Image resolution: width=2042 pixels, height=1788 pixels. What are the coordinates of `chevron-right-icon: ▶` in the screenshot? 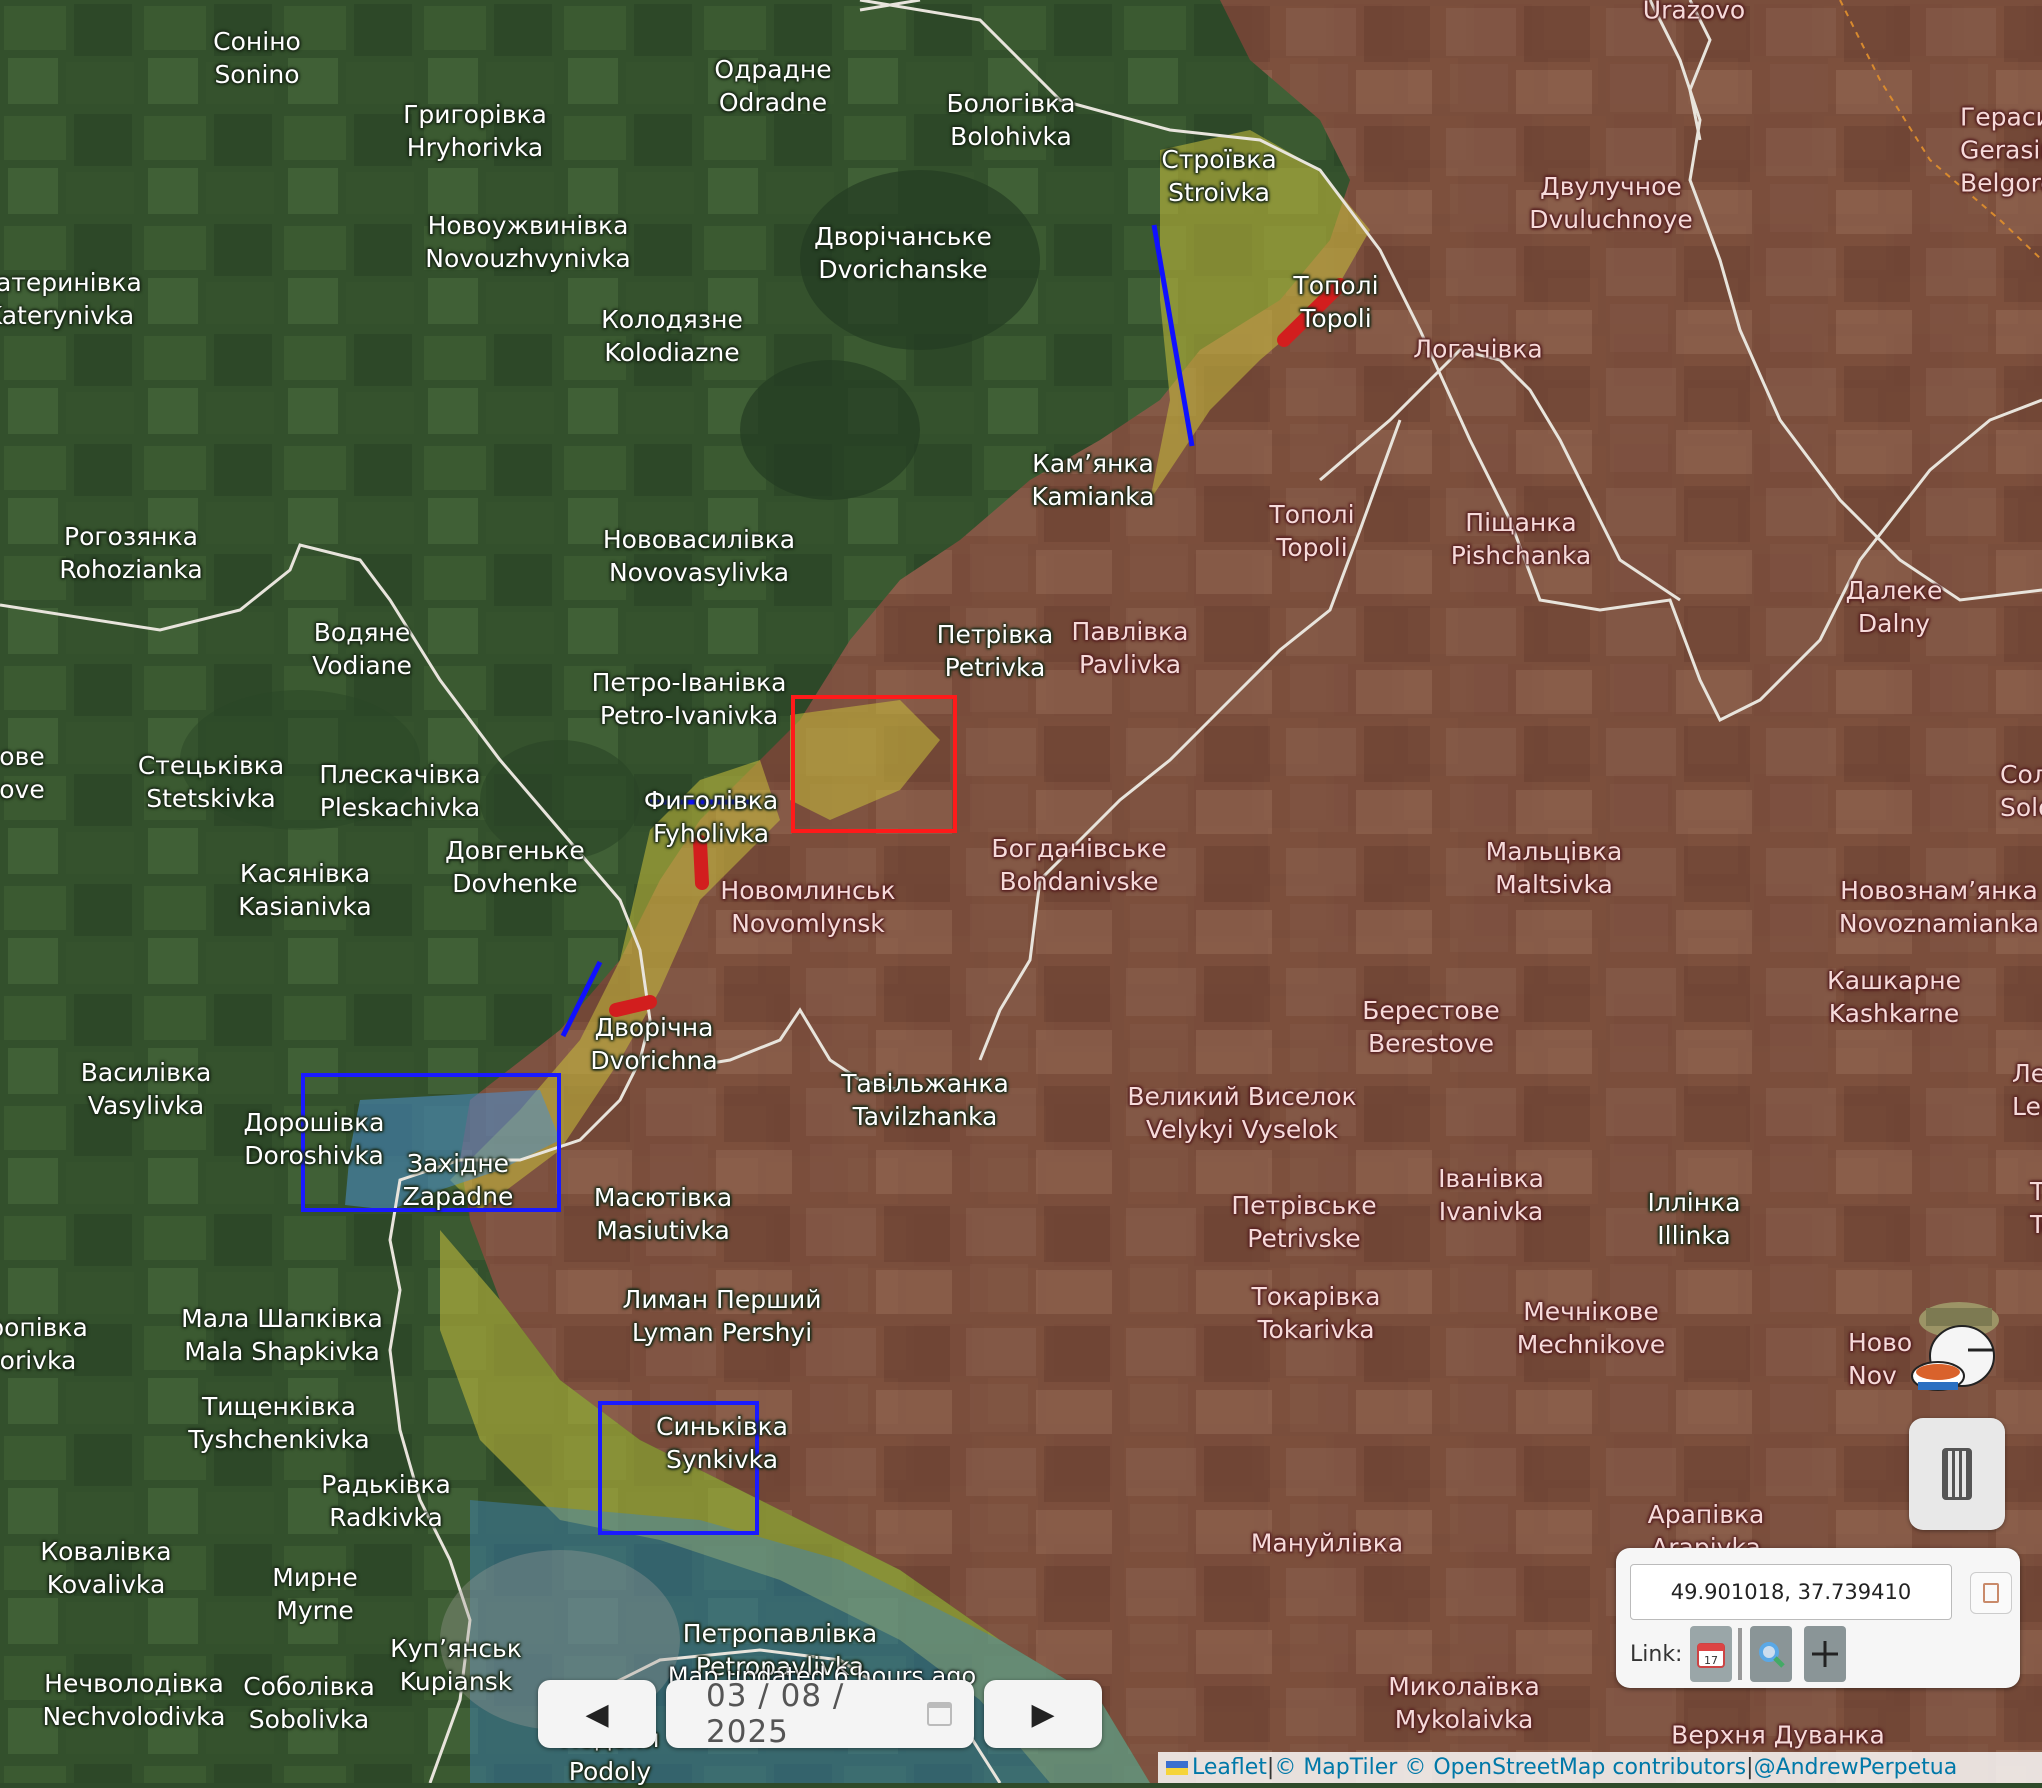 It's located at (1043, 1714).